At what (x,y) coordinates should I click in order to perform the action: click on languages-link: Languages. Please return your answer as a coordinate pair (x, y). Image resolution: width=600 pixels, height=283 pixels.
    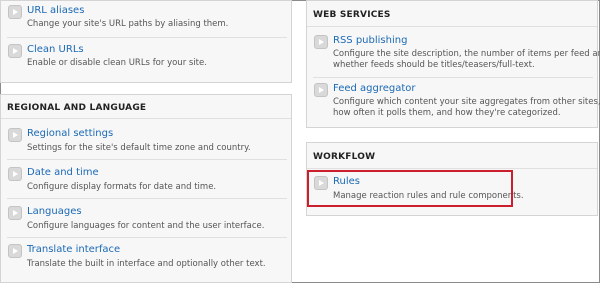
    Looking at the image, I should click on (54, 211).